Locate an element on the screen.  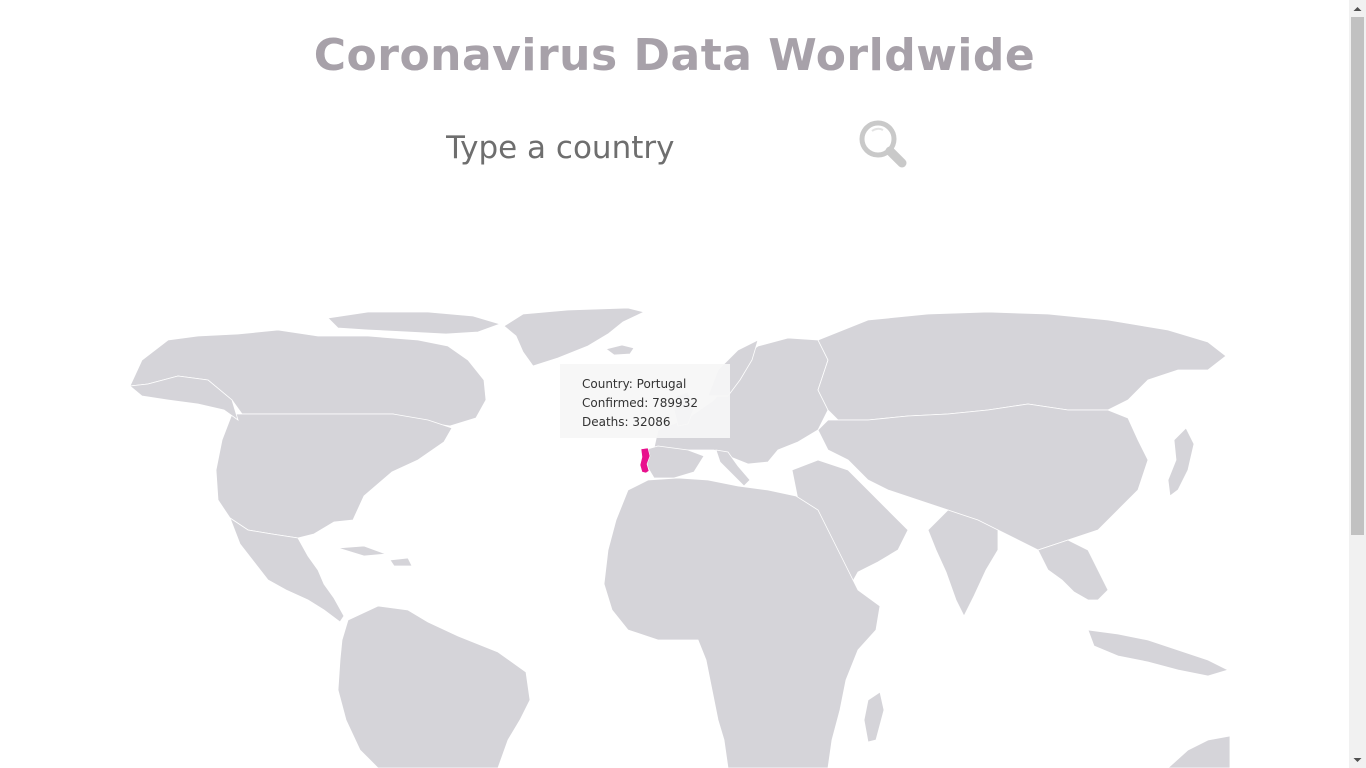
vertical-scrollbar is located at coordinates (1357, 384).